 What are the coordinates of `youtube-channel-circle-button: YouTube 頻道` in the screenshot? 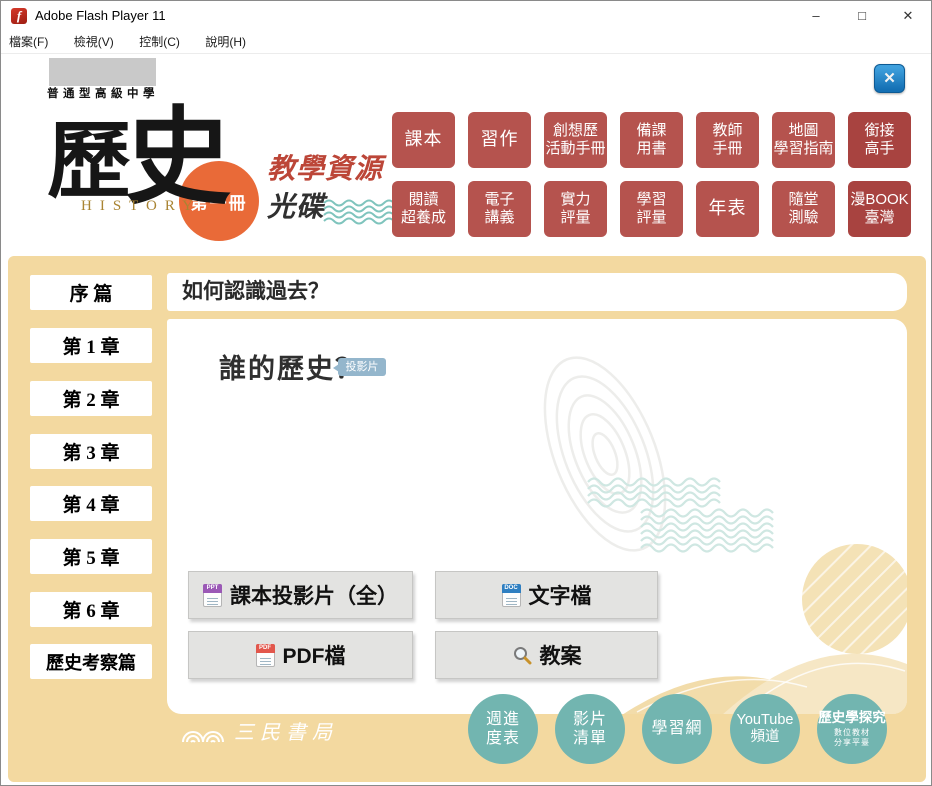 It's located at (765, 729).